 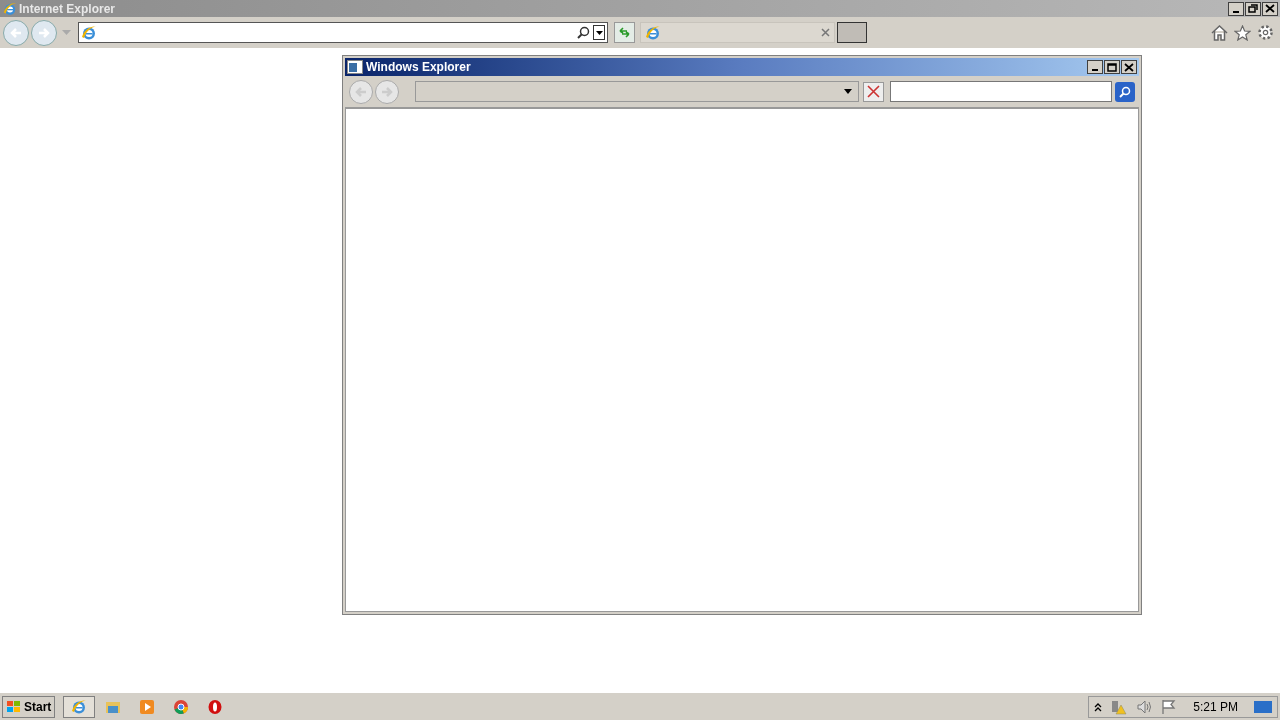 I want to click on flag-icon, so click(x=1169, y=706).